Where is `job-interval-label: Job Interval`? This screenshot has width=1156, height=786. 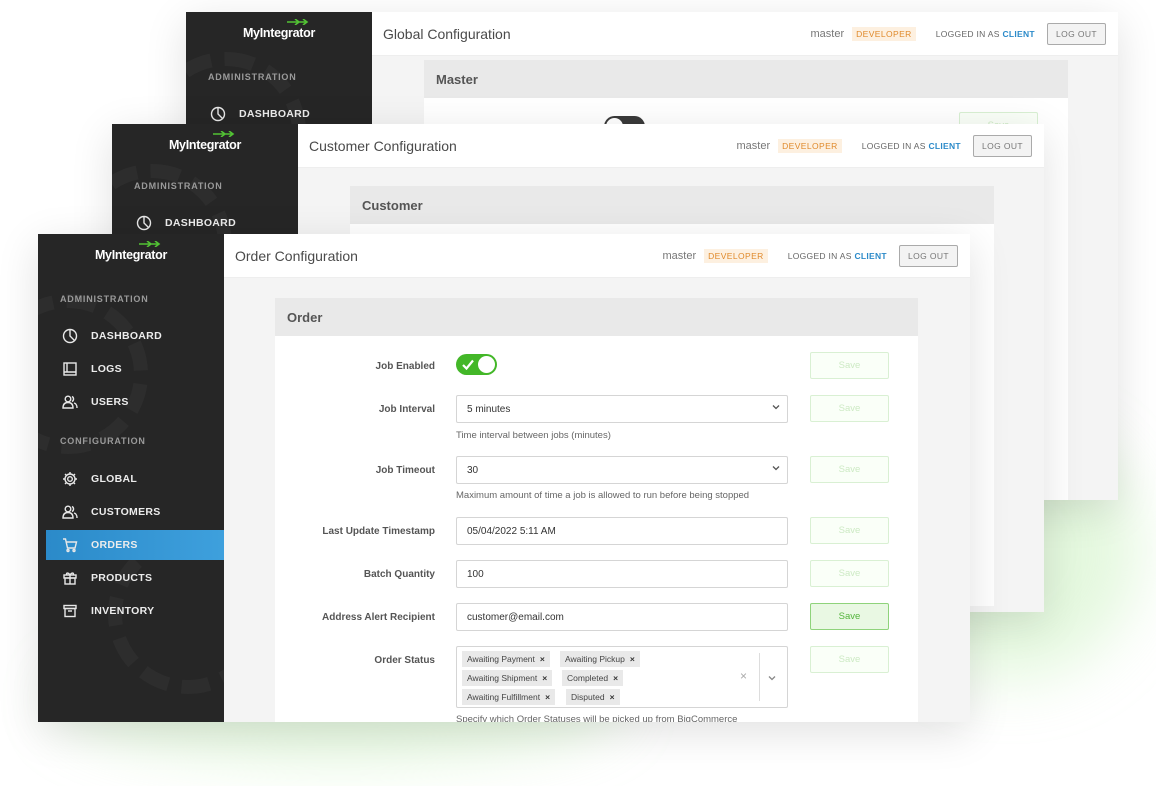
job-interval-label: Job Interval is located at coordinates (406, 409).